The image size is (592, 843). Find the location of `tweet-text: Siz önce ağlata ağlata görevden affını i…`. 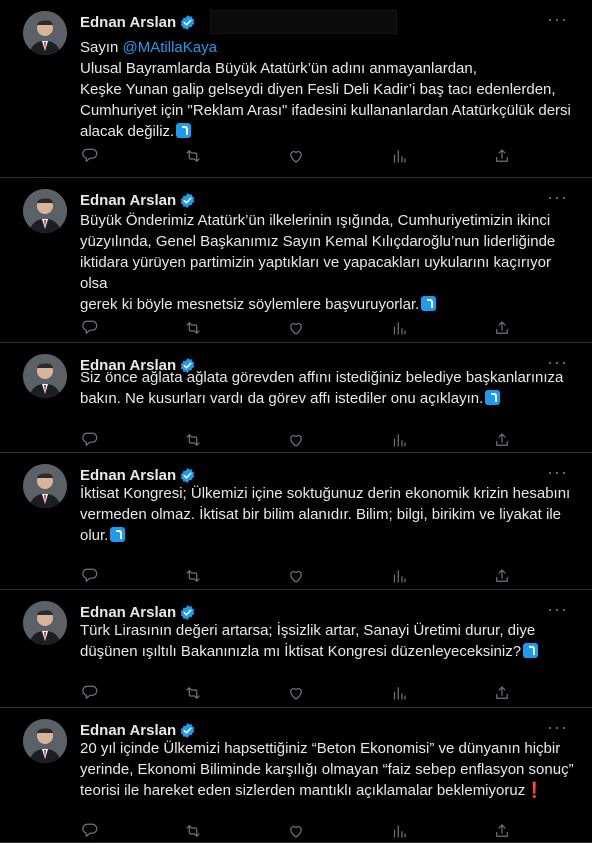

tweet-text: Siz önce ağlata ağlata görevden affını i… is located at coordinates (327, 388).